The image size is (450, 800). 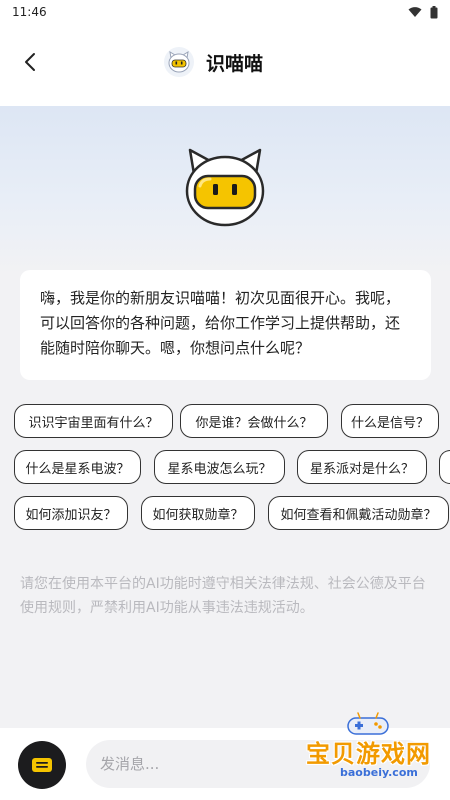 What do you see at coordinates (254, 421) in the screenshot?
I see `suggestion-chip: 你是谁？会做什么？` at bounding box center [254, 421].